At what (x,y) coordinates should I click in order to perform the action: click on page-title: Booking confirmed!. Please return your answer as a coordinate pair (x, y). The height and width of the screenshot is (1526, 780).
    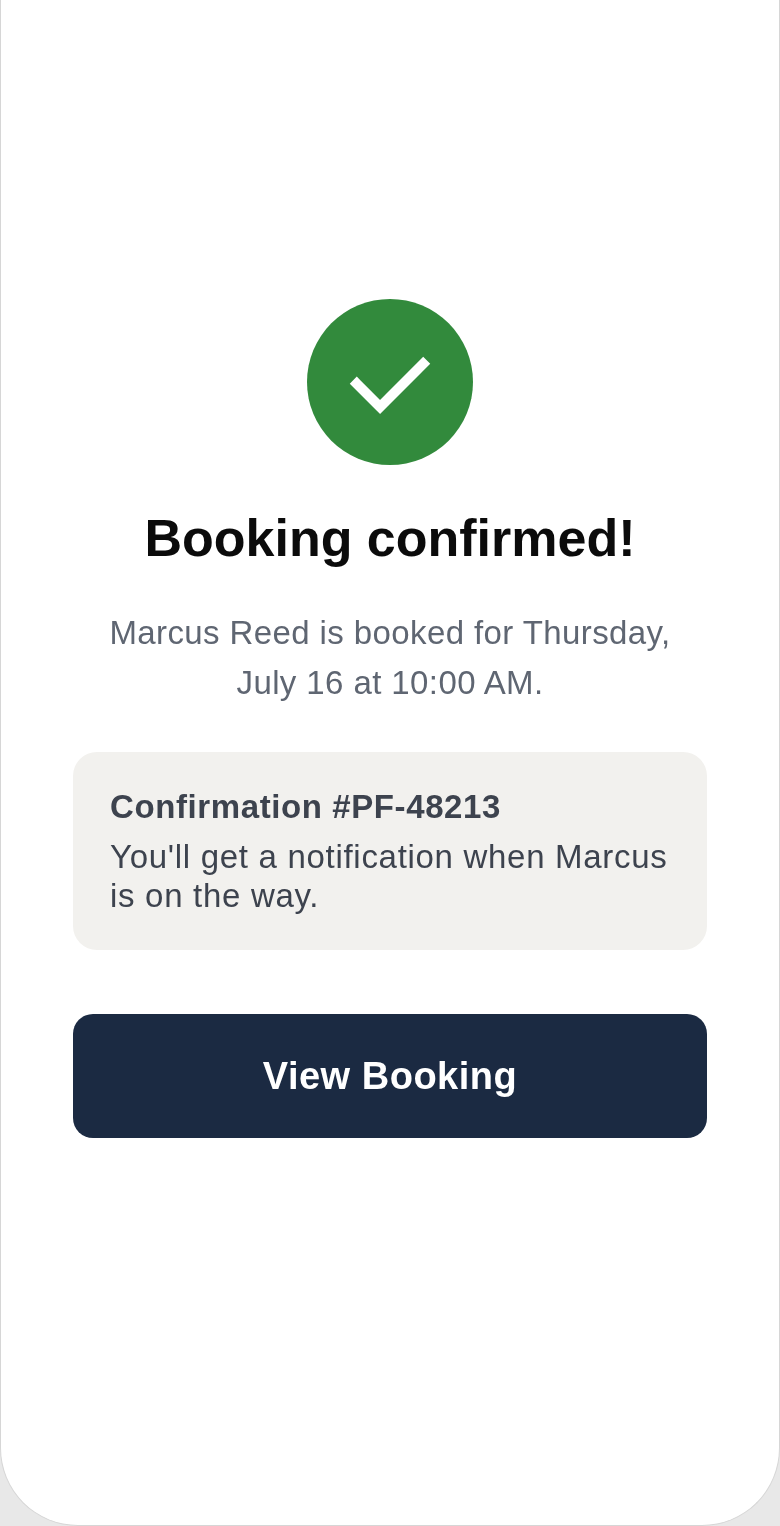
    Looking at the image, I should click on (390, 538).